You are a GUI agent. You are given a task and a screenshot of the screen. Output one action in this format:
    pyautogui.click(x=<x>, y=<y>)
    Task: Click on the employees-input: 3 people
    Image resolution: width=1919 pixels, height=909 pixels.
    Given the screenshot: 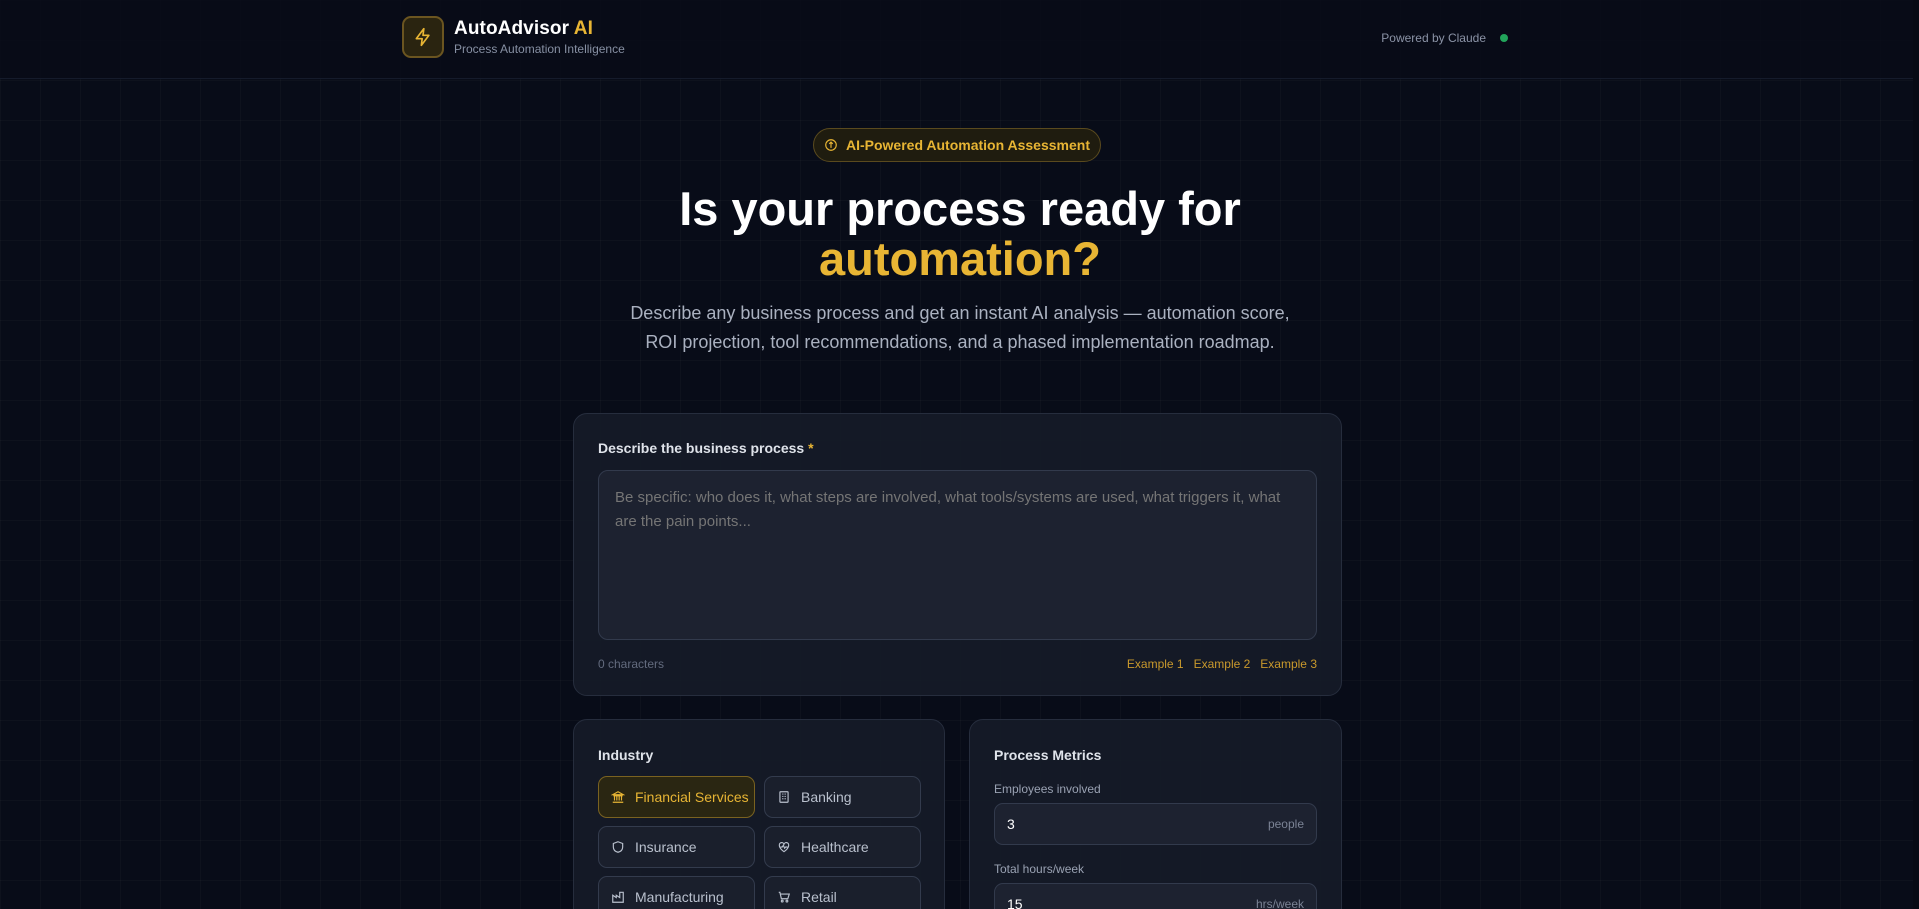 What is the action you would take?
    pyautogui.click(x=1155, y=824)
    